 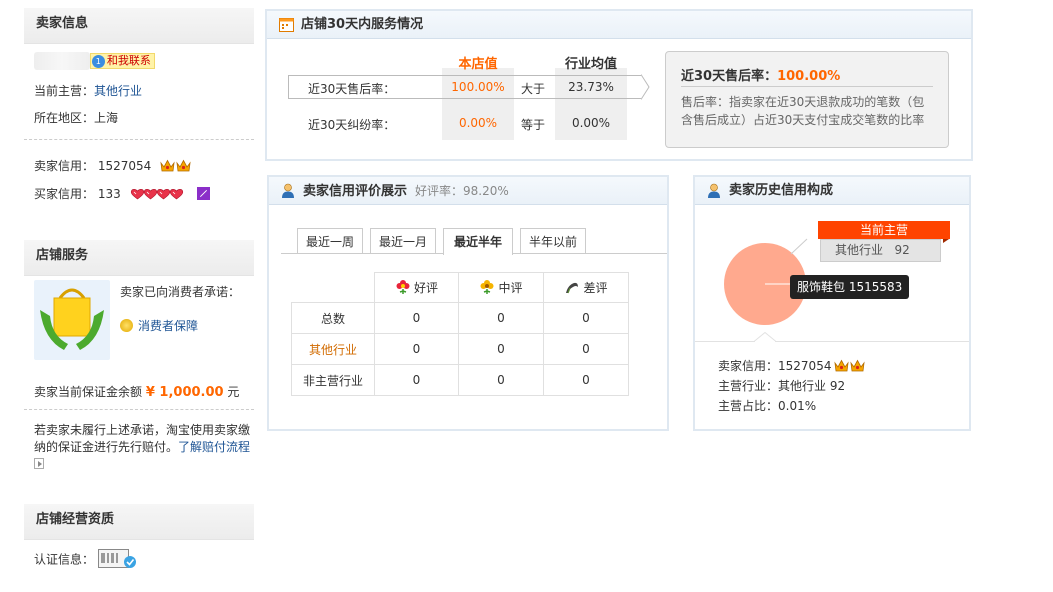 What do you see at coordinates (204, 193) in the screenshot?
I see `buyer-badge-icon` at bounding box center [204, 193].